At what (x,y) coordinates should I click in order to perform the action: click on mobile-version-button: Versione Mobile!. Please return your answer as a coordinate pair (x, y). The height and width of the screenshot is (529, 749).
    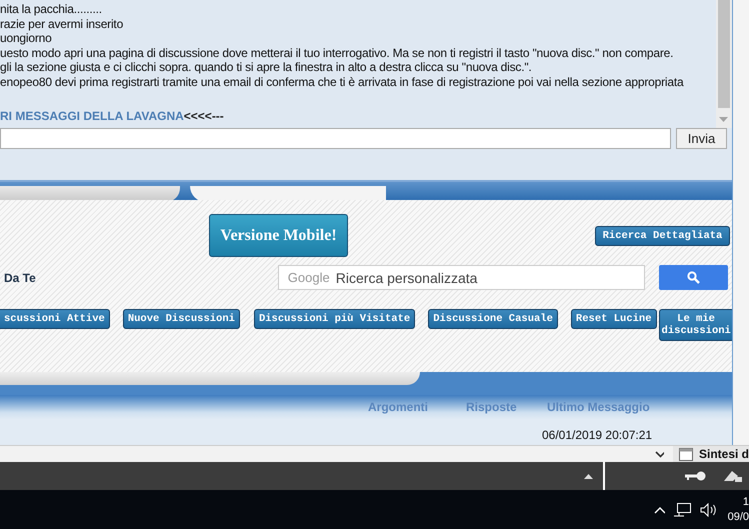
    Looking at the image, I should click on (278, 235).